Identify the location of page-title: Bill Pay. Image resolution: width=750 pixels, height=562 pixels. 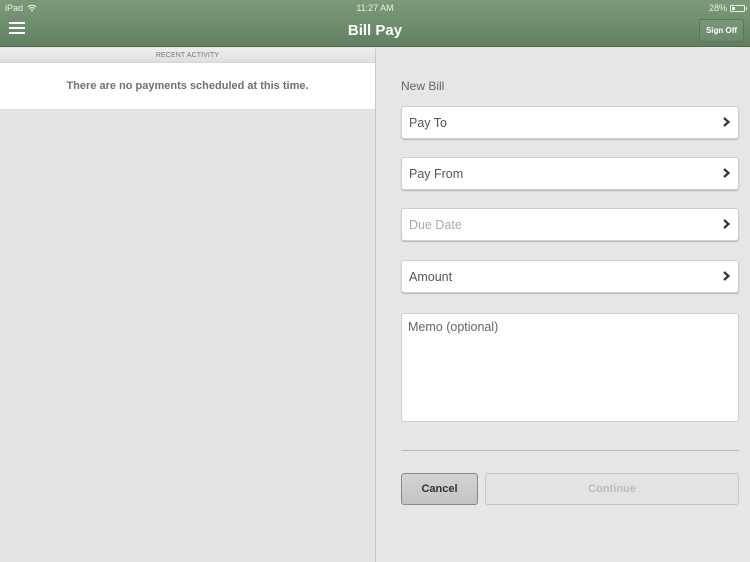
(375, 30).